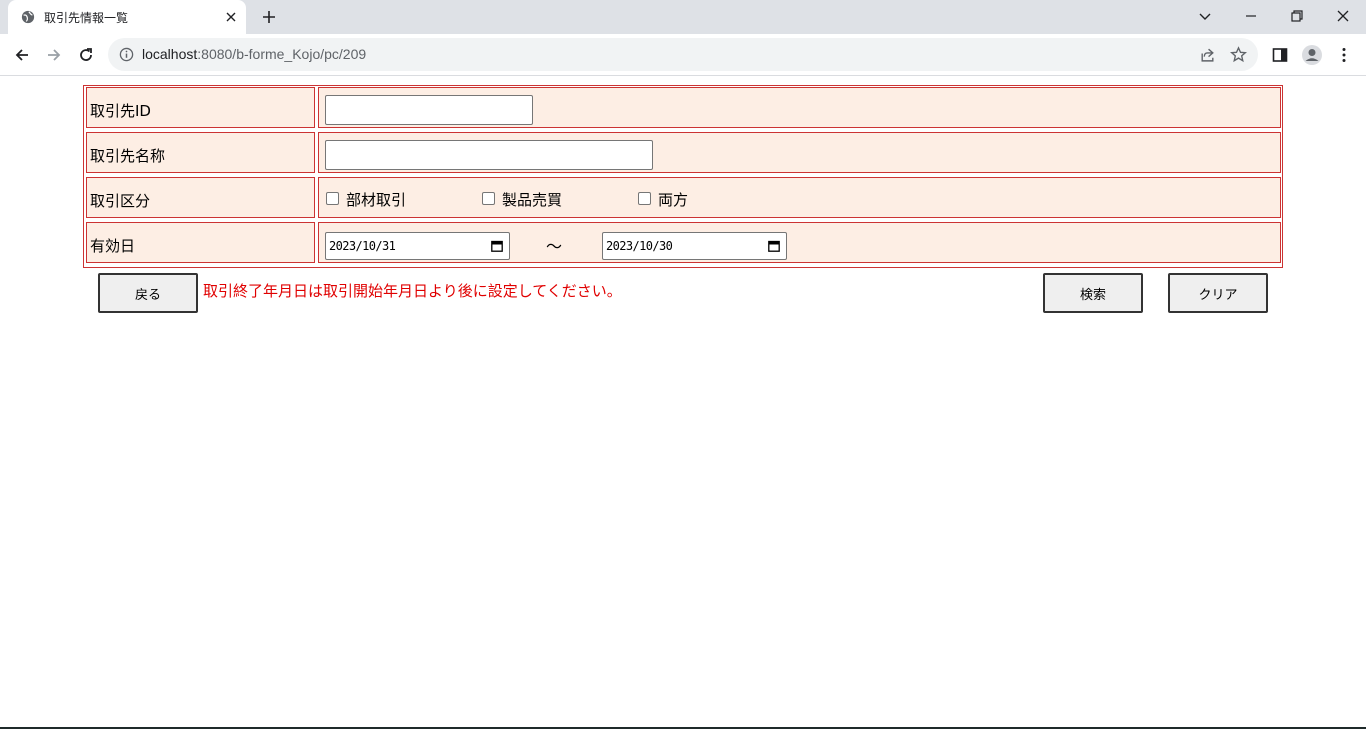  Describe the element at coordinates (799, 242) in the screenshot. I see `value-cell: 2023/10/31 ～ 2023/10/30` at that location.